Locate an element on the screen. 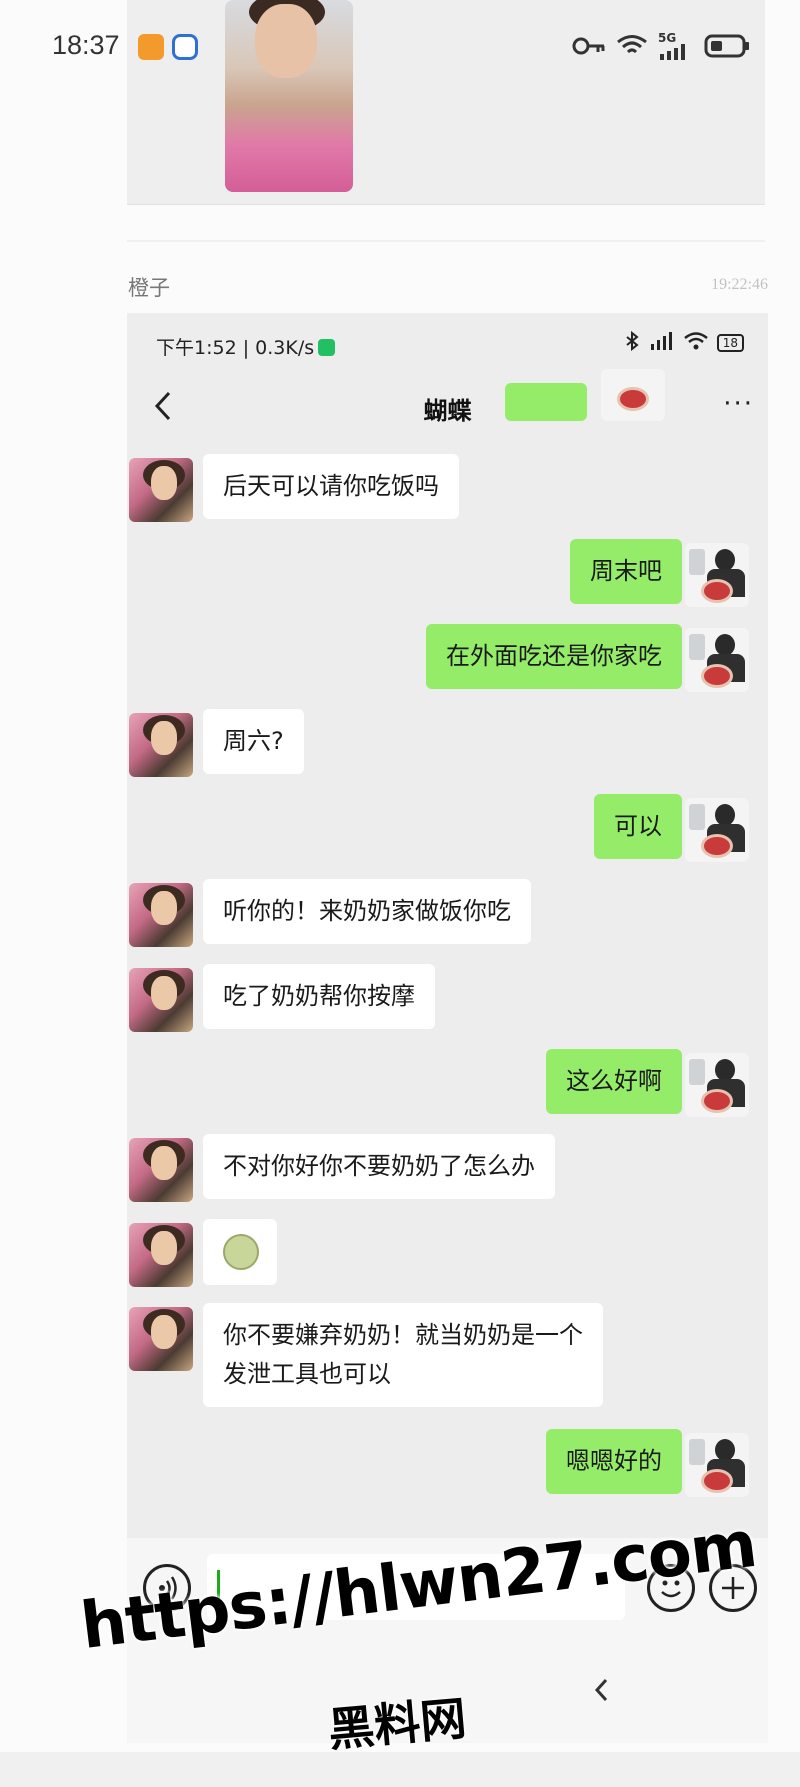  partial-message-bubble is located at coordinates (546, 402).